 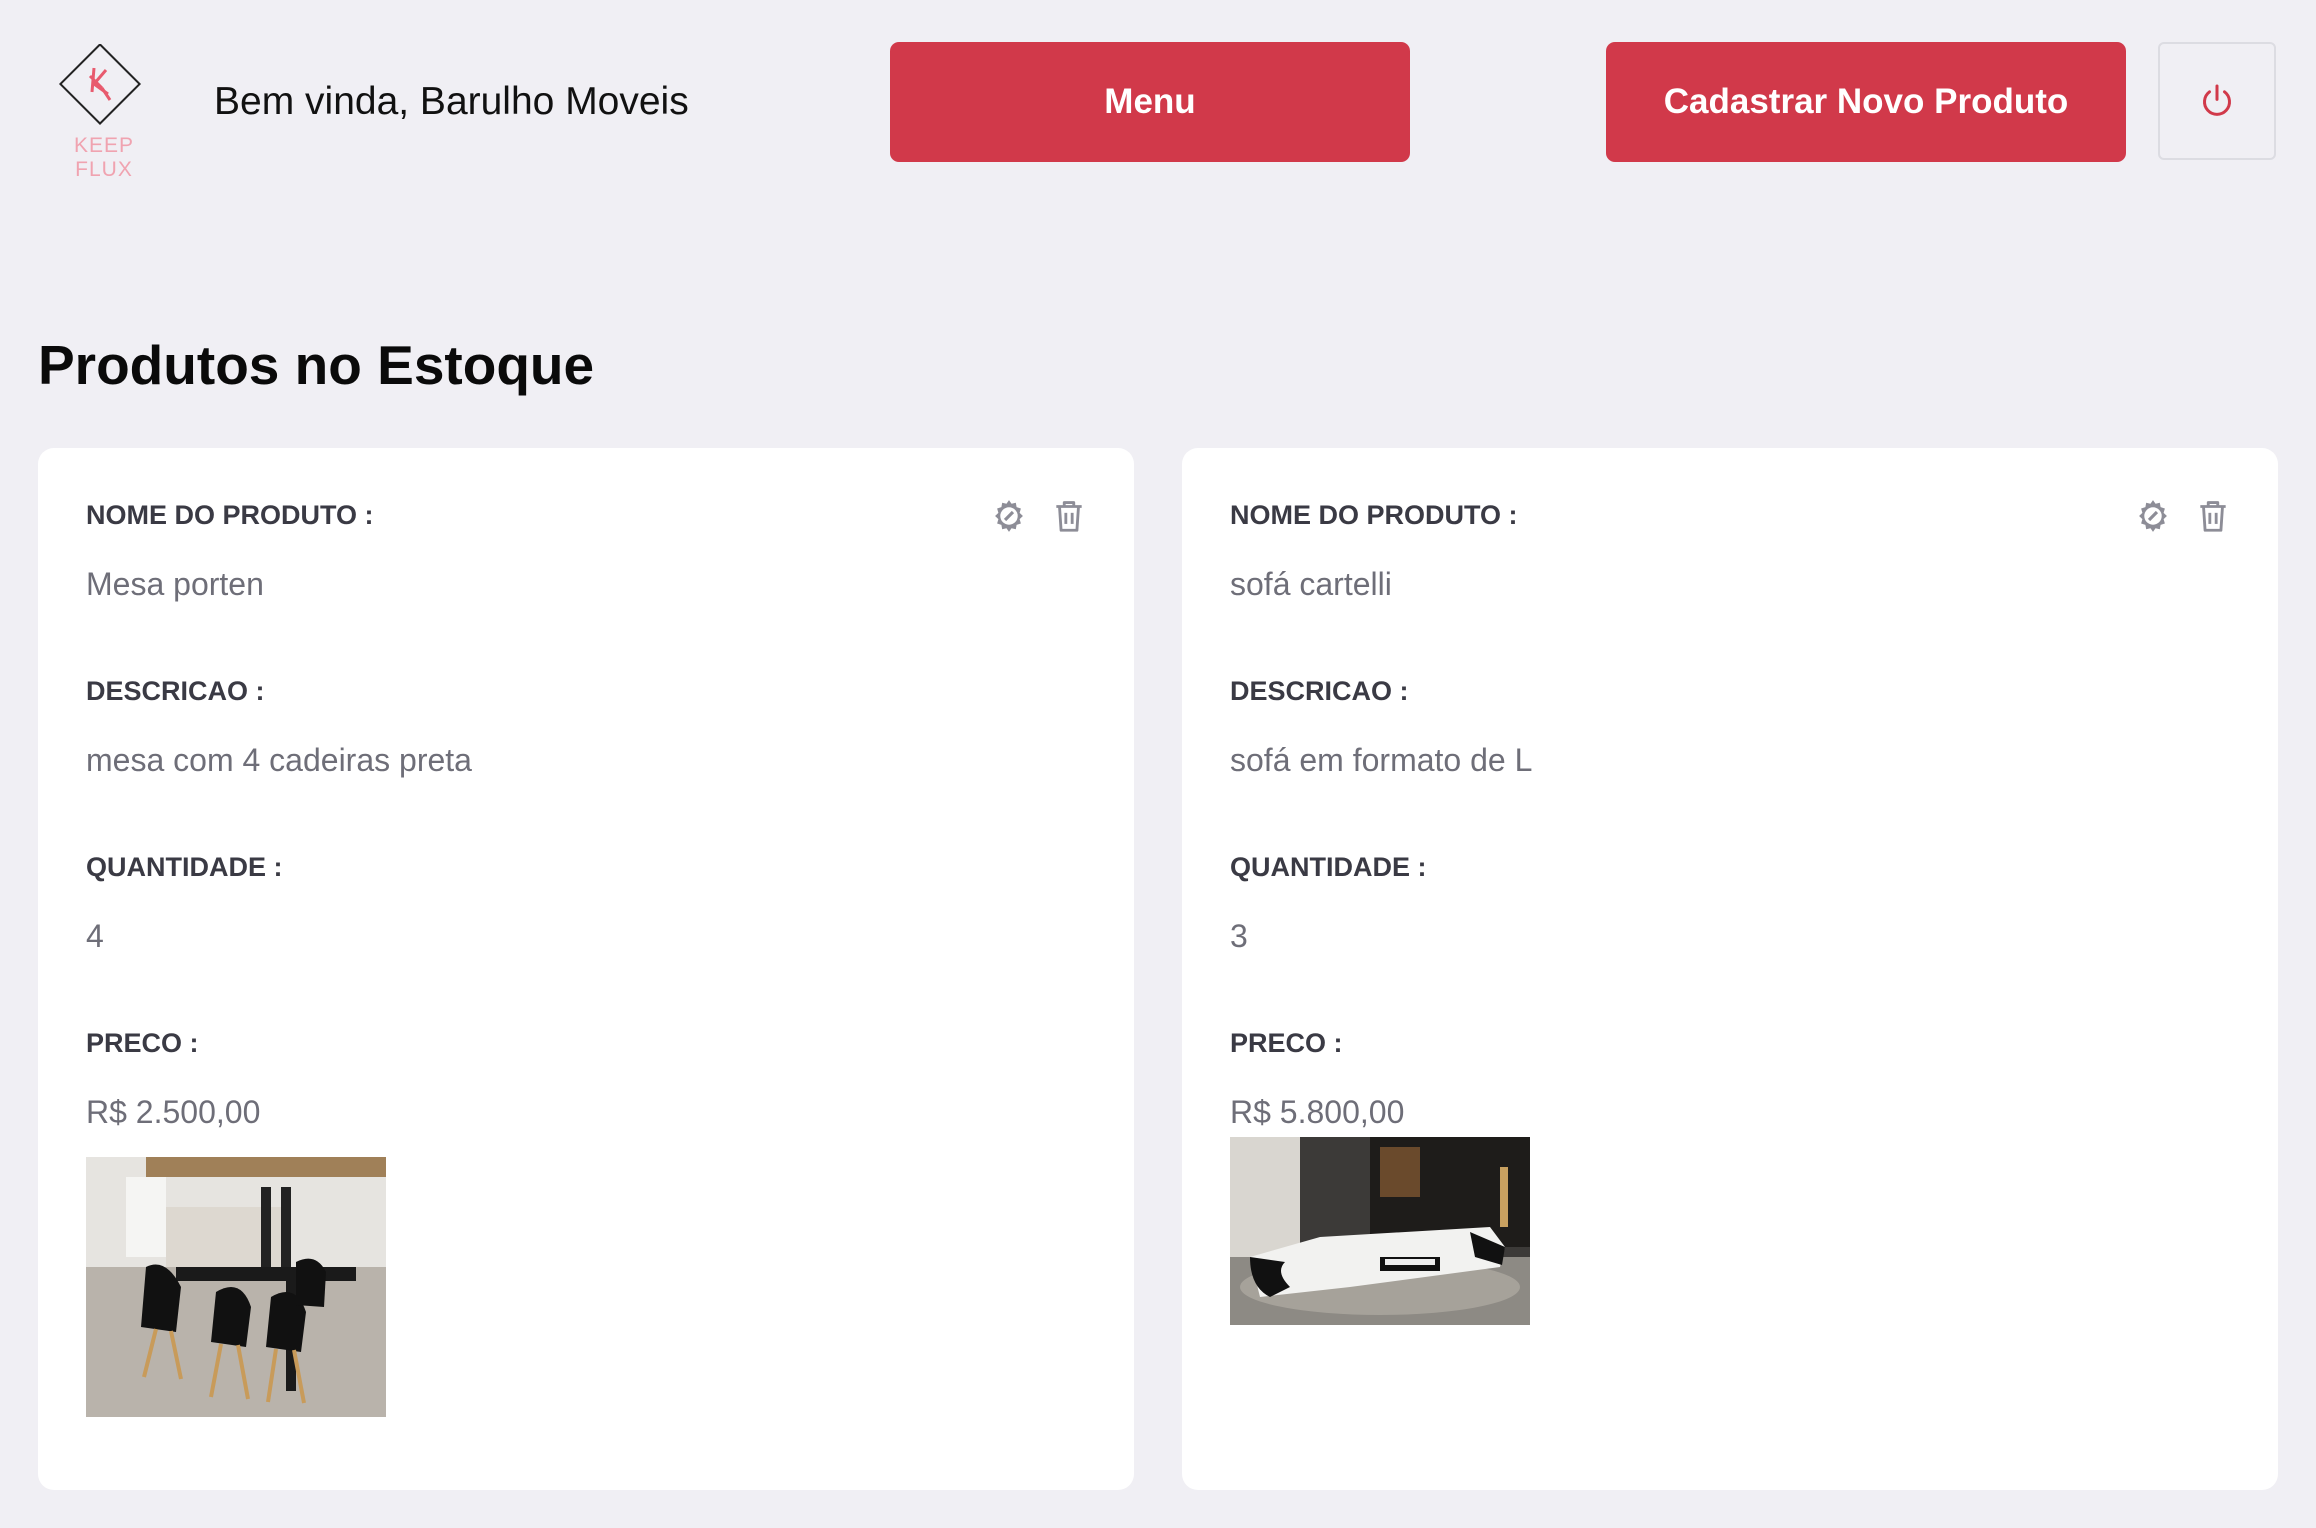 I want to click on product-price: R$ 2.500,00, so click(x=173, y=1112).